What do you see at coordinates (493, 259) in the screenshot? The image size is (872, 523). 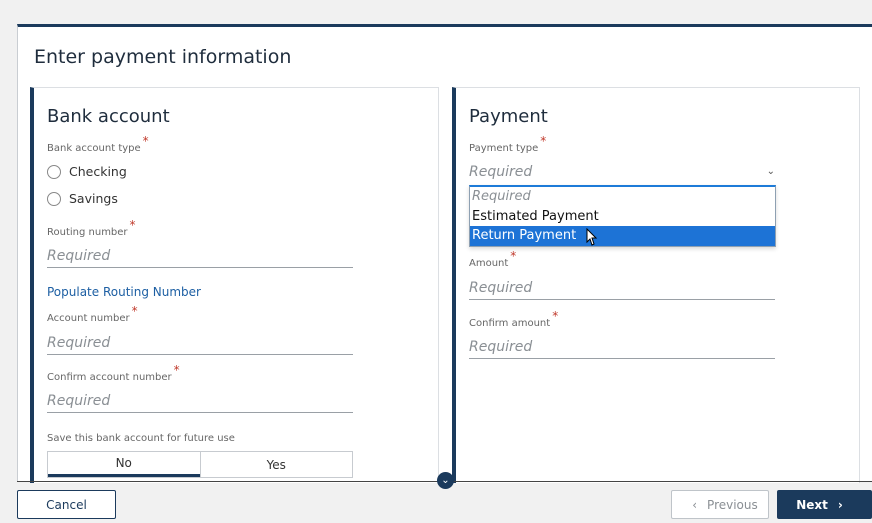 I see `amount-label: Amount*` at bounding box center [493, 259].